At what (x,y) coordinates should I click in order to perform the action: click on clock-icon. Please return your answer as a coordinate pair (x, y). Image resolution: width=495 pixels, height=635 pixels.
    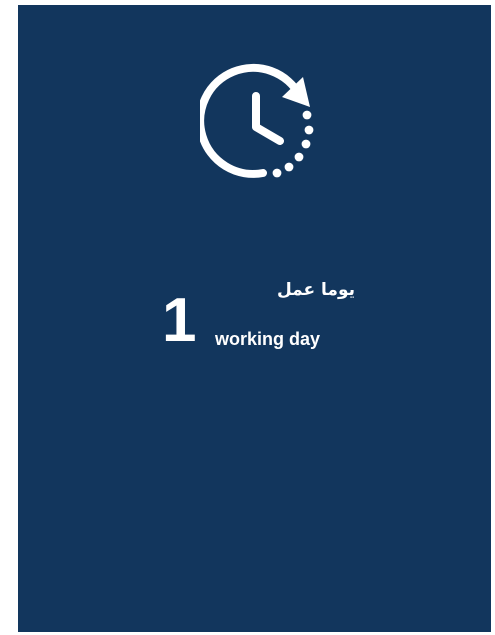
    Looking at the image, I should click on (258, 123).